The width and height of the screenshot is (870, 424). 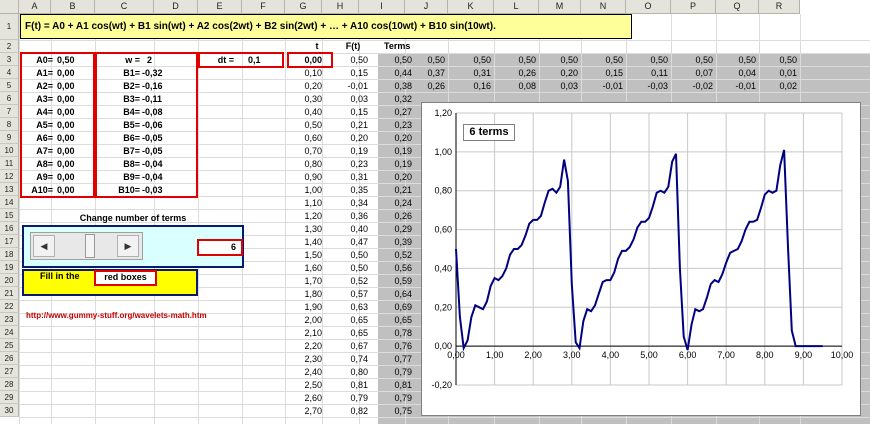 I want to click on column-header-p: P, so click(x=693, y=7).